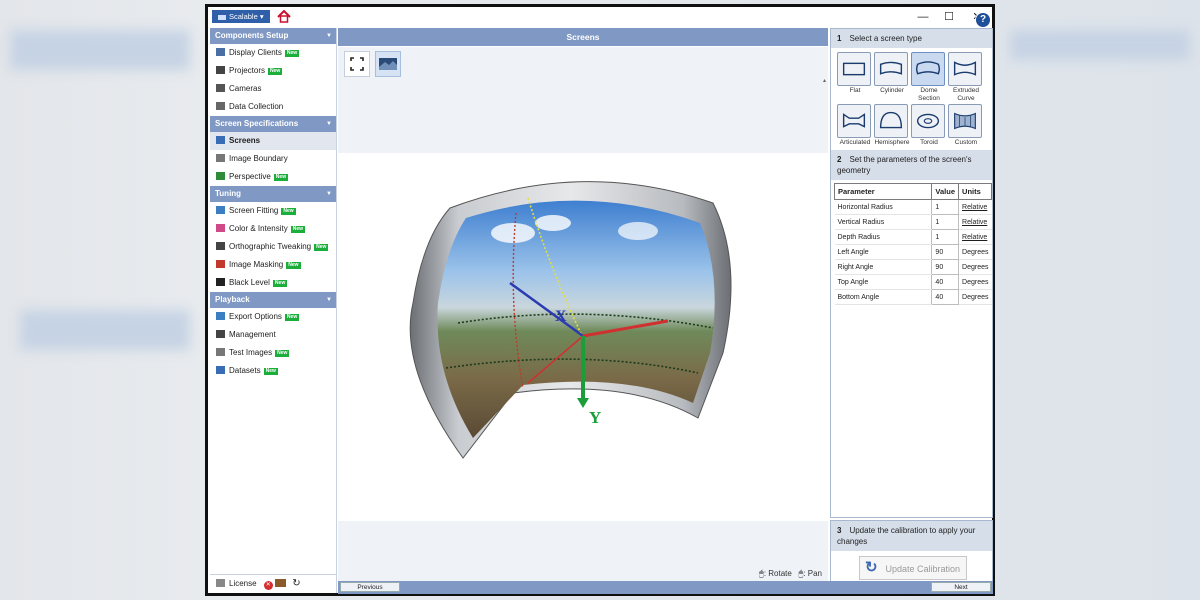 The height and width of the screenshot is (600, 1200). Describe the element at coordinates (949, 17) in the screenshot. I see `maximize-button: ☐` at that location.